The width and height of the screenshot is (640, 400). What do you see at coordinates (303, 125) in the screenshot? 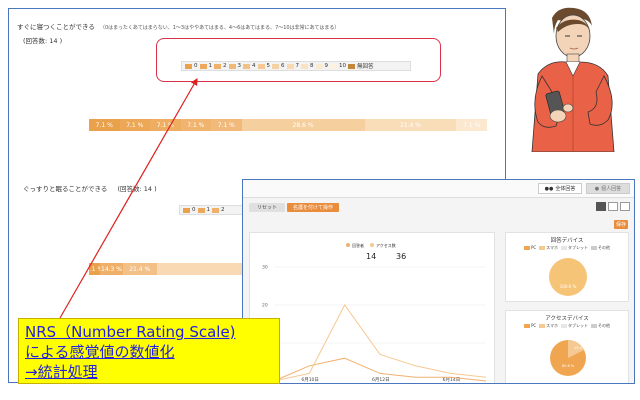
I see `bar-segment: 28.6 %` at bounding box center [303, 125].